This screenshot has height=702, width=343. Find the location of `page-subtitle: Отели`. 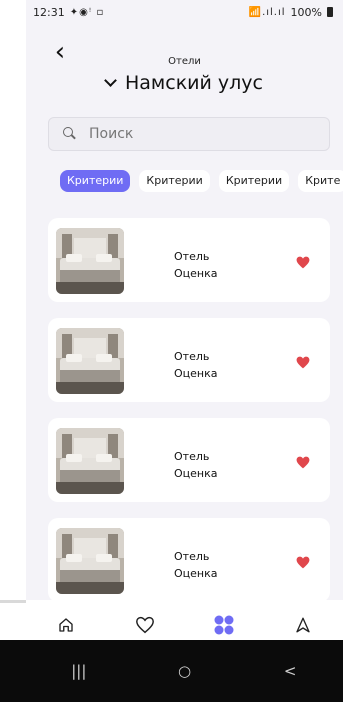

page-subtitle: Отели is located at coordinates (184, 61).